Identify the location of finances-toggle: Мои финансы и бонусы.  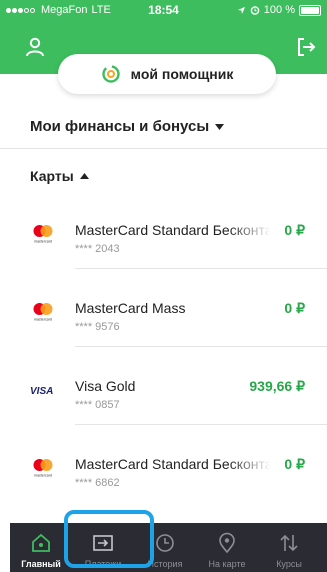
(127, 126).